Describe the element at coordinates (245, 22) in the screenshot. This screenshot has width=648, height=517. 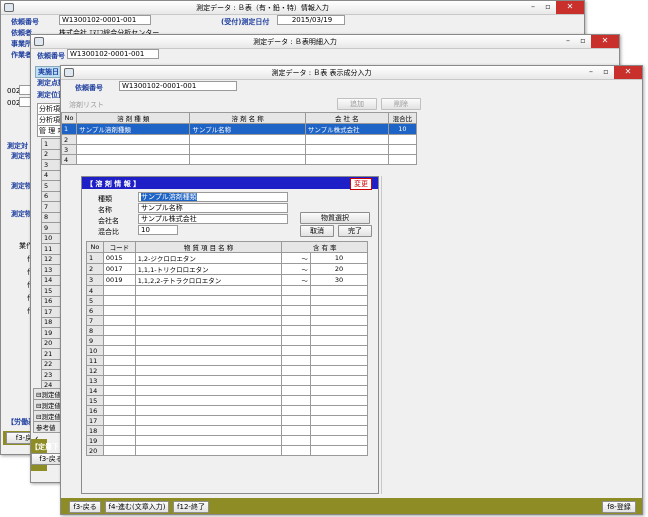
I see `measure-date-label: (受付)測定日付` at that location.